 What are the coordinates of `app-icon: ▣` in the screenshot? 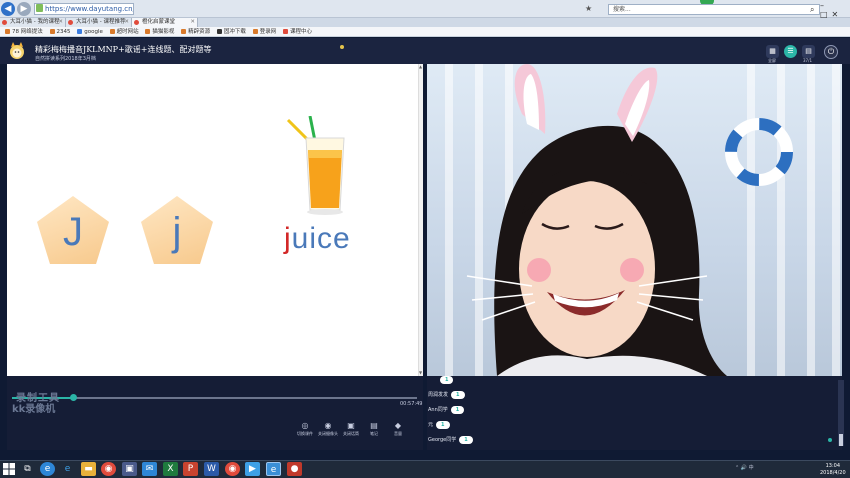 It's located at (129, 469).